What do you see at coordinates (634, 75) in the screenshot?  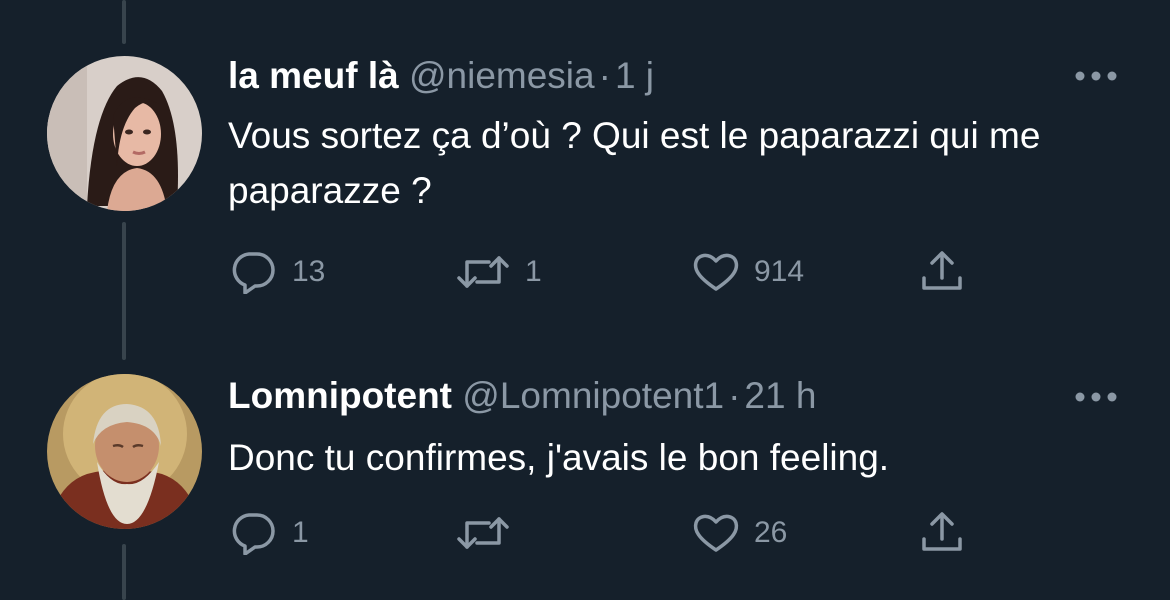 I see `timestamp: 1 j` at bounding box center [634, 75].